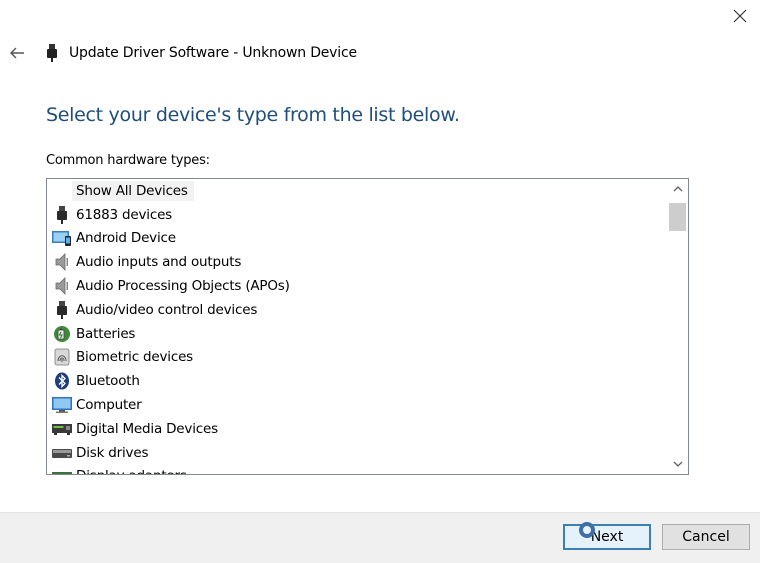  Describe the element at coordinates (133, 470) in the screenshot. I see `list-item-label: Display adapters` at that location.